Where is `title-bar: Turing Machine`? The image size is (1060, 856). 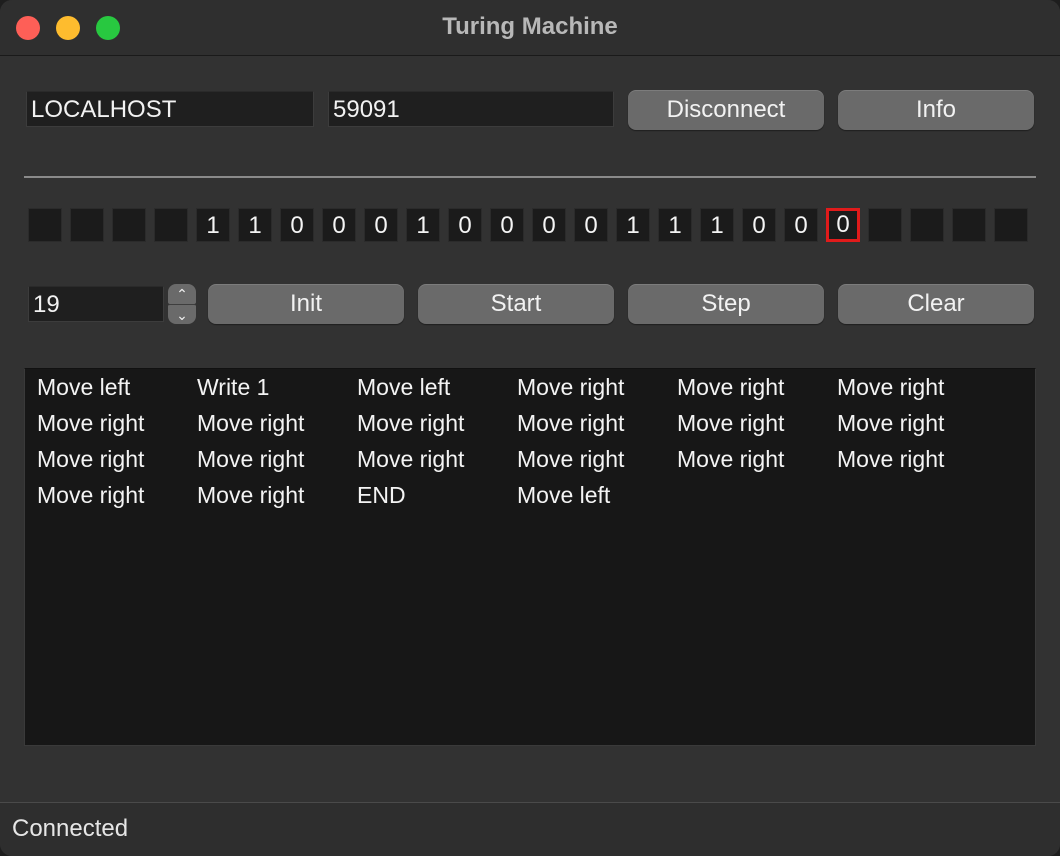
title-bar: Turing Machine is located at coordinates (530, 28).